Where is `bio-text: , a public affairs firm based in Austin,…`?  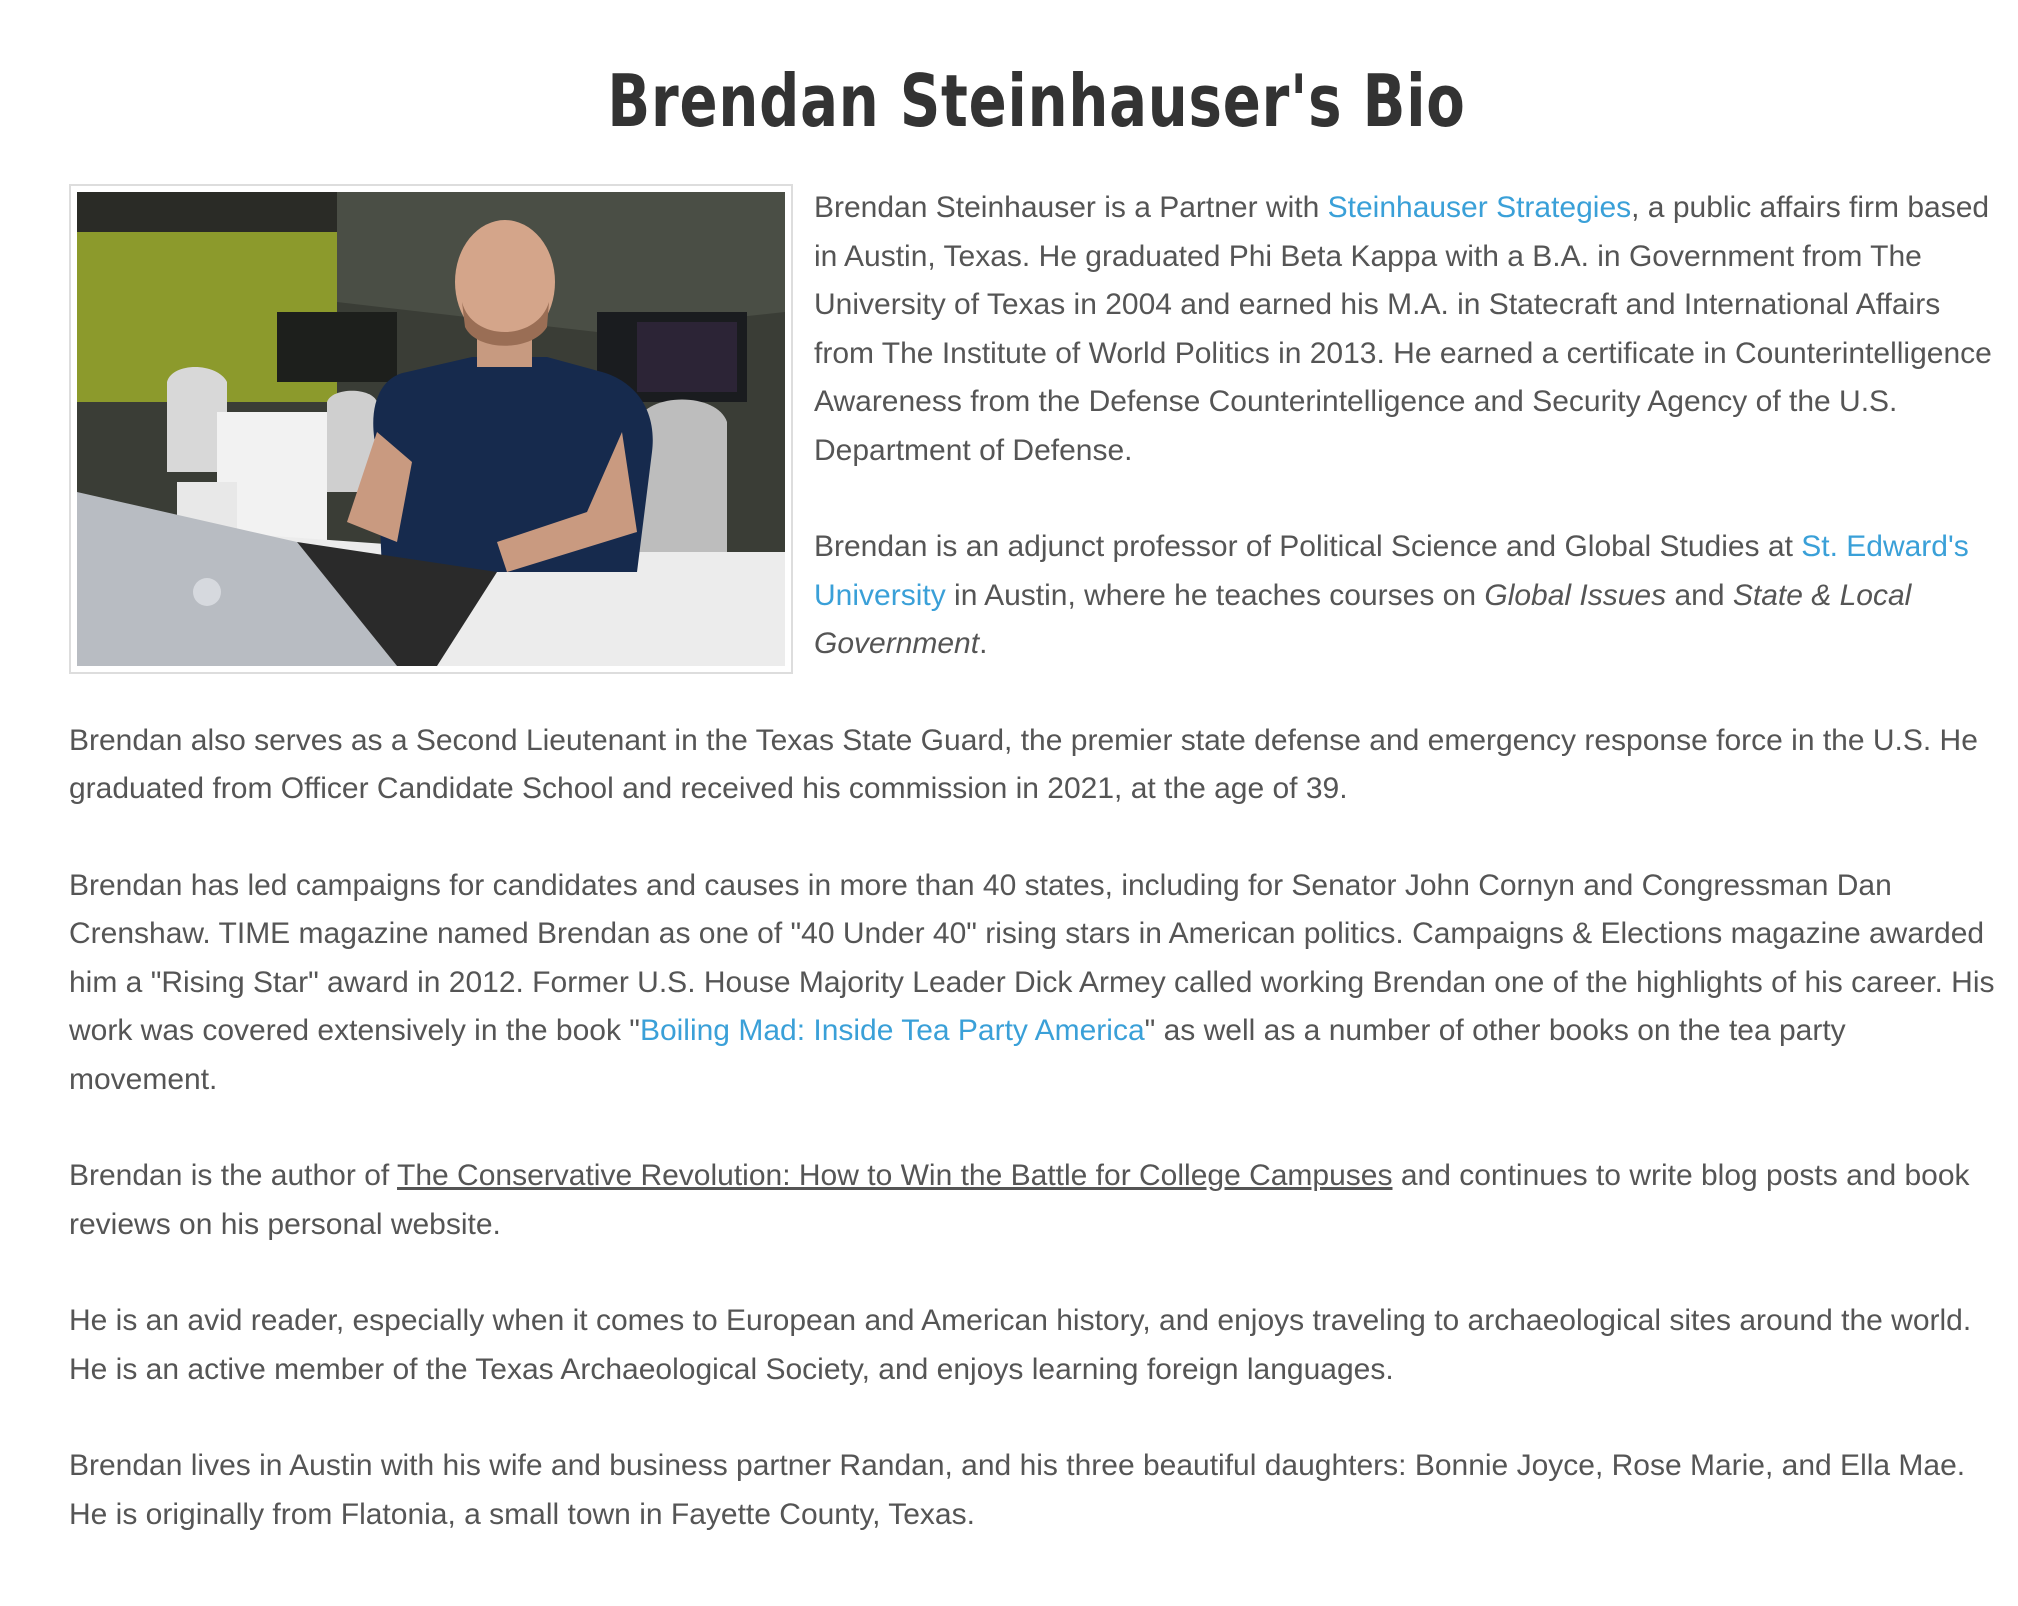 bio-text: , a public affairs firm based in Austin,… is located at coordinates (1403, 329).